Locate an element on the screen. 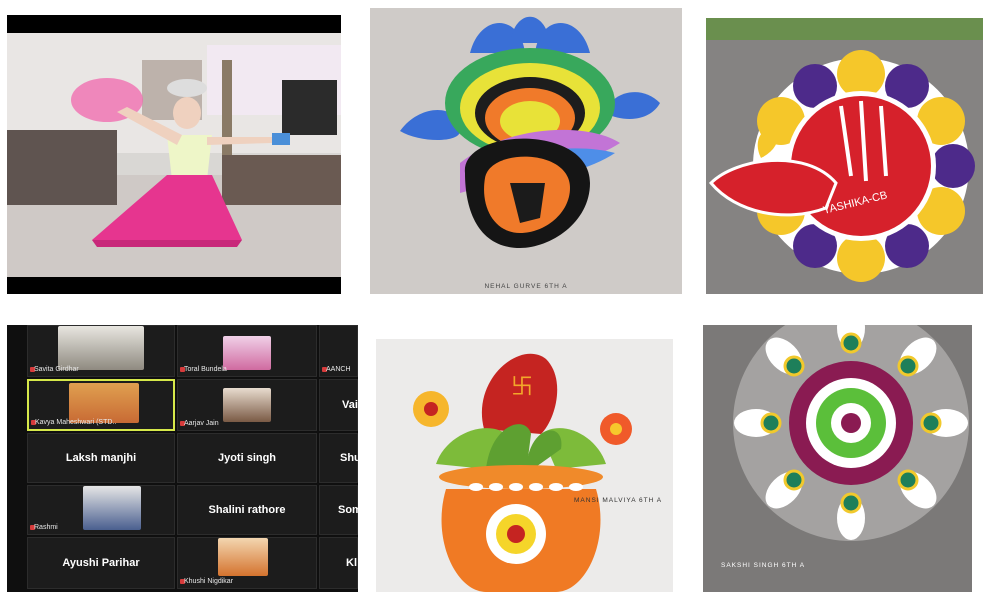  participant-name-large: Ayushi Parihar is located at coordinates (101, 563).